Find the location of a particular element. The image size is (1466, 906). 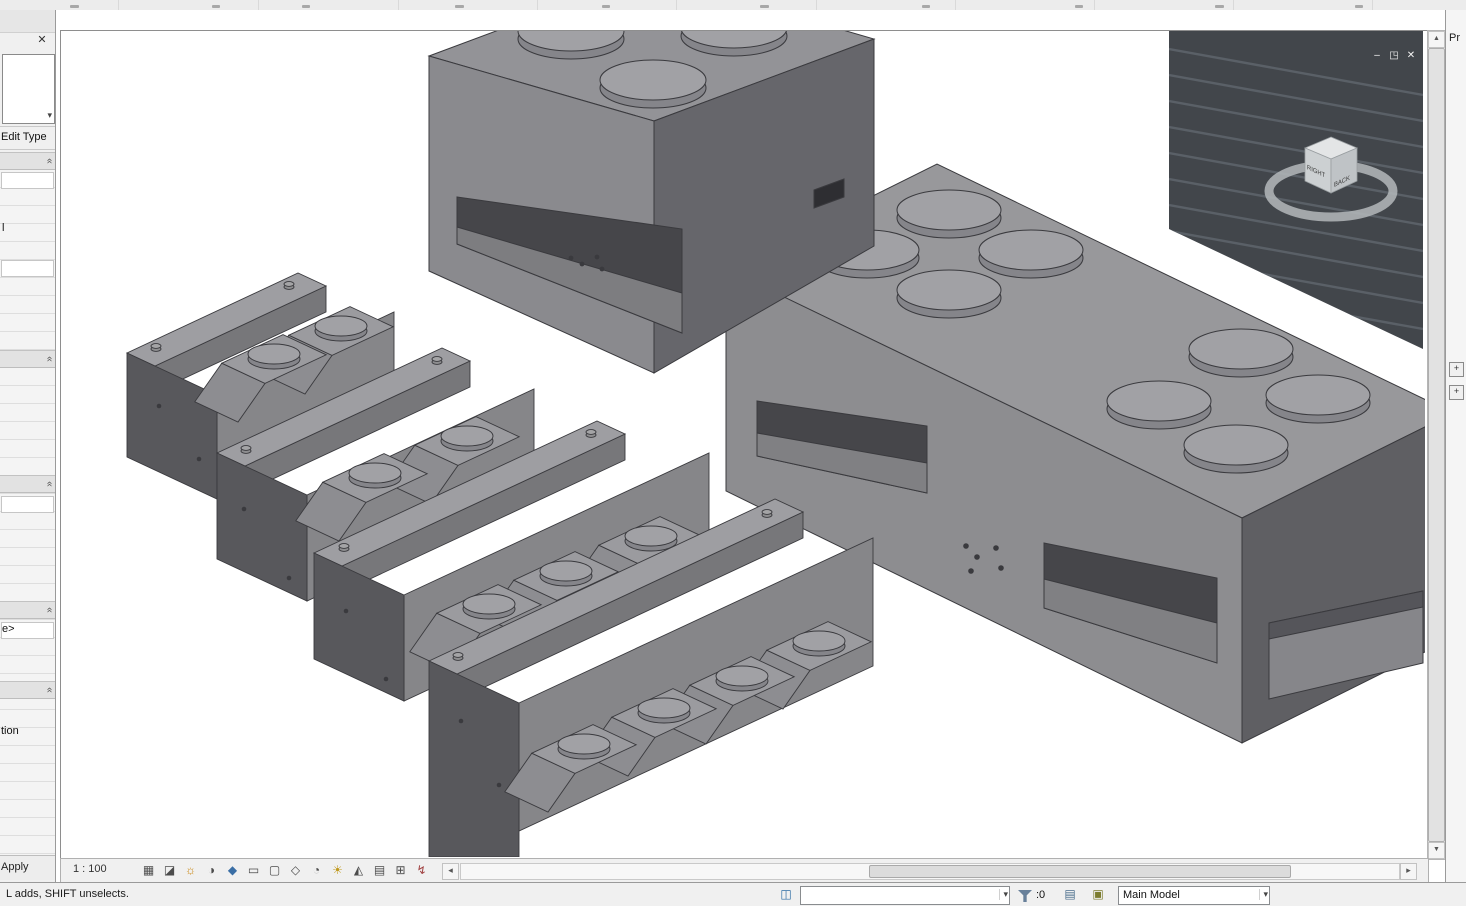

horizontal-scrollbar is located at coordinates (930, 871).